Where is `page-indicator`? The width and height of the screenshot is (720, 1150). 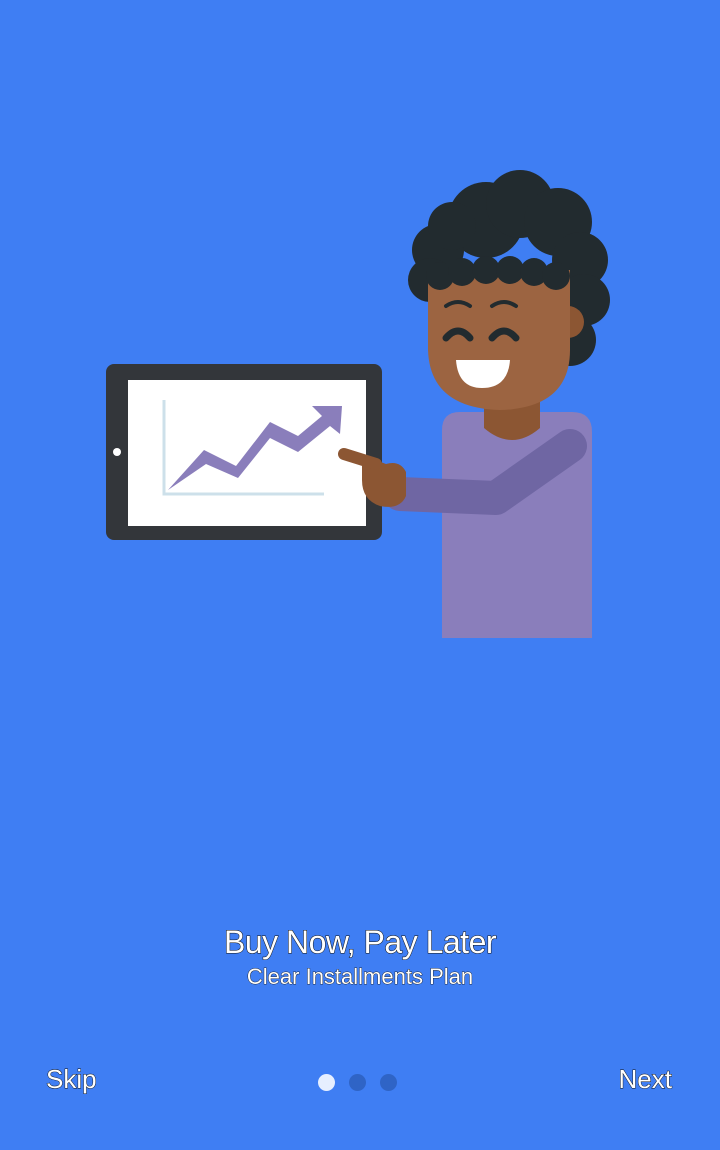 page-indicator is located at coordinates (357, 1082).